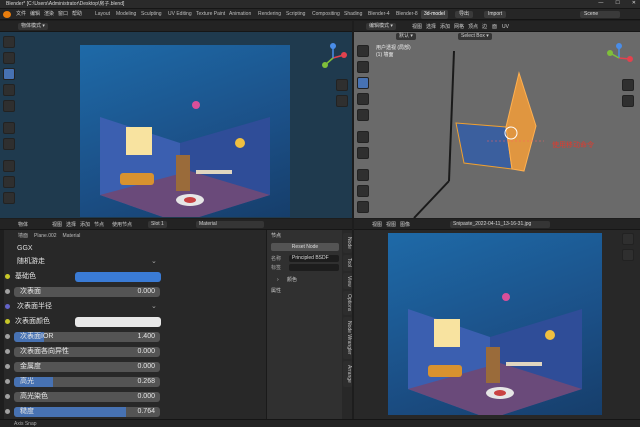  I want to click on specular-field: 高光 0.268, so click(87, 382).